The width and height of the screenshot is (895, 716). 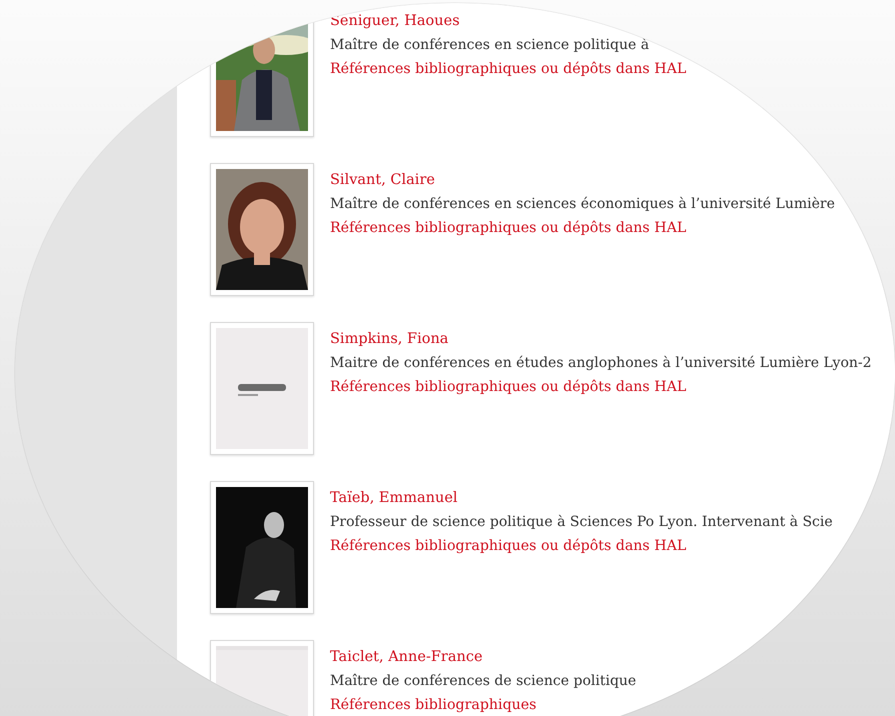 What do you see at coordinates (581, 522) in the screenshot?
I see `person-description: Professeur de science politique à Sciences Po Lyon. Intervenant à Scie` at bounding box center [581, 522].